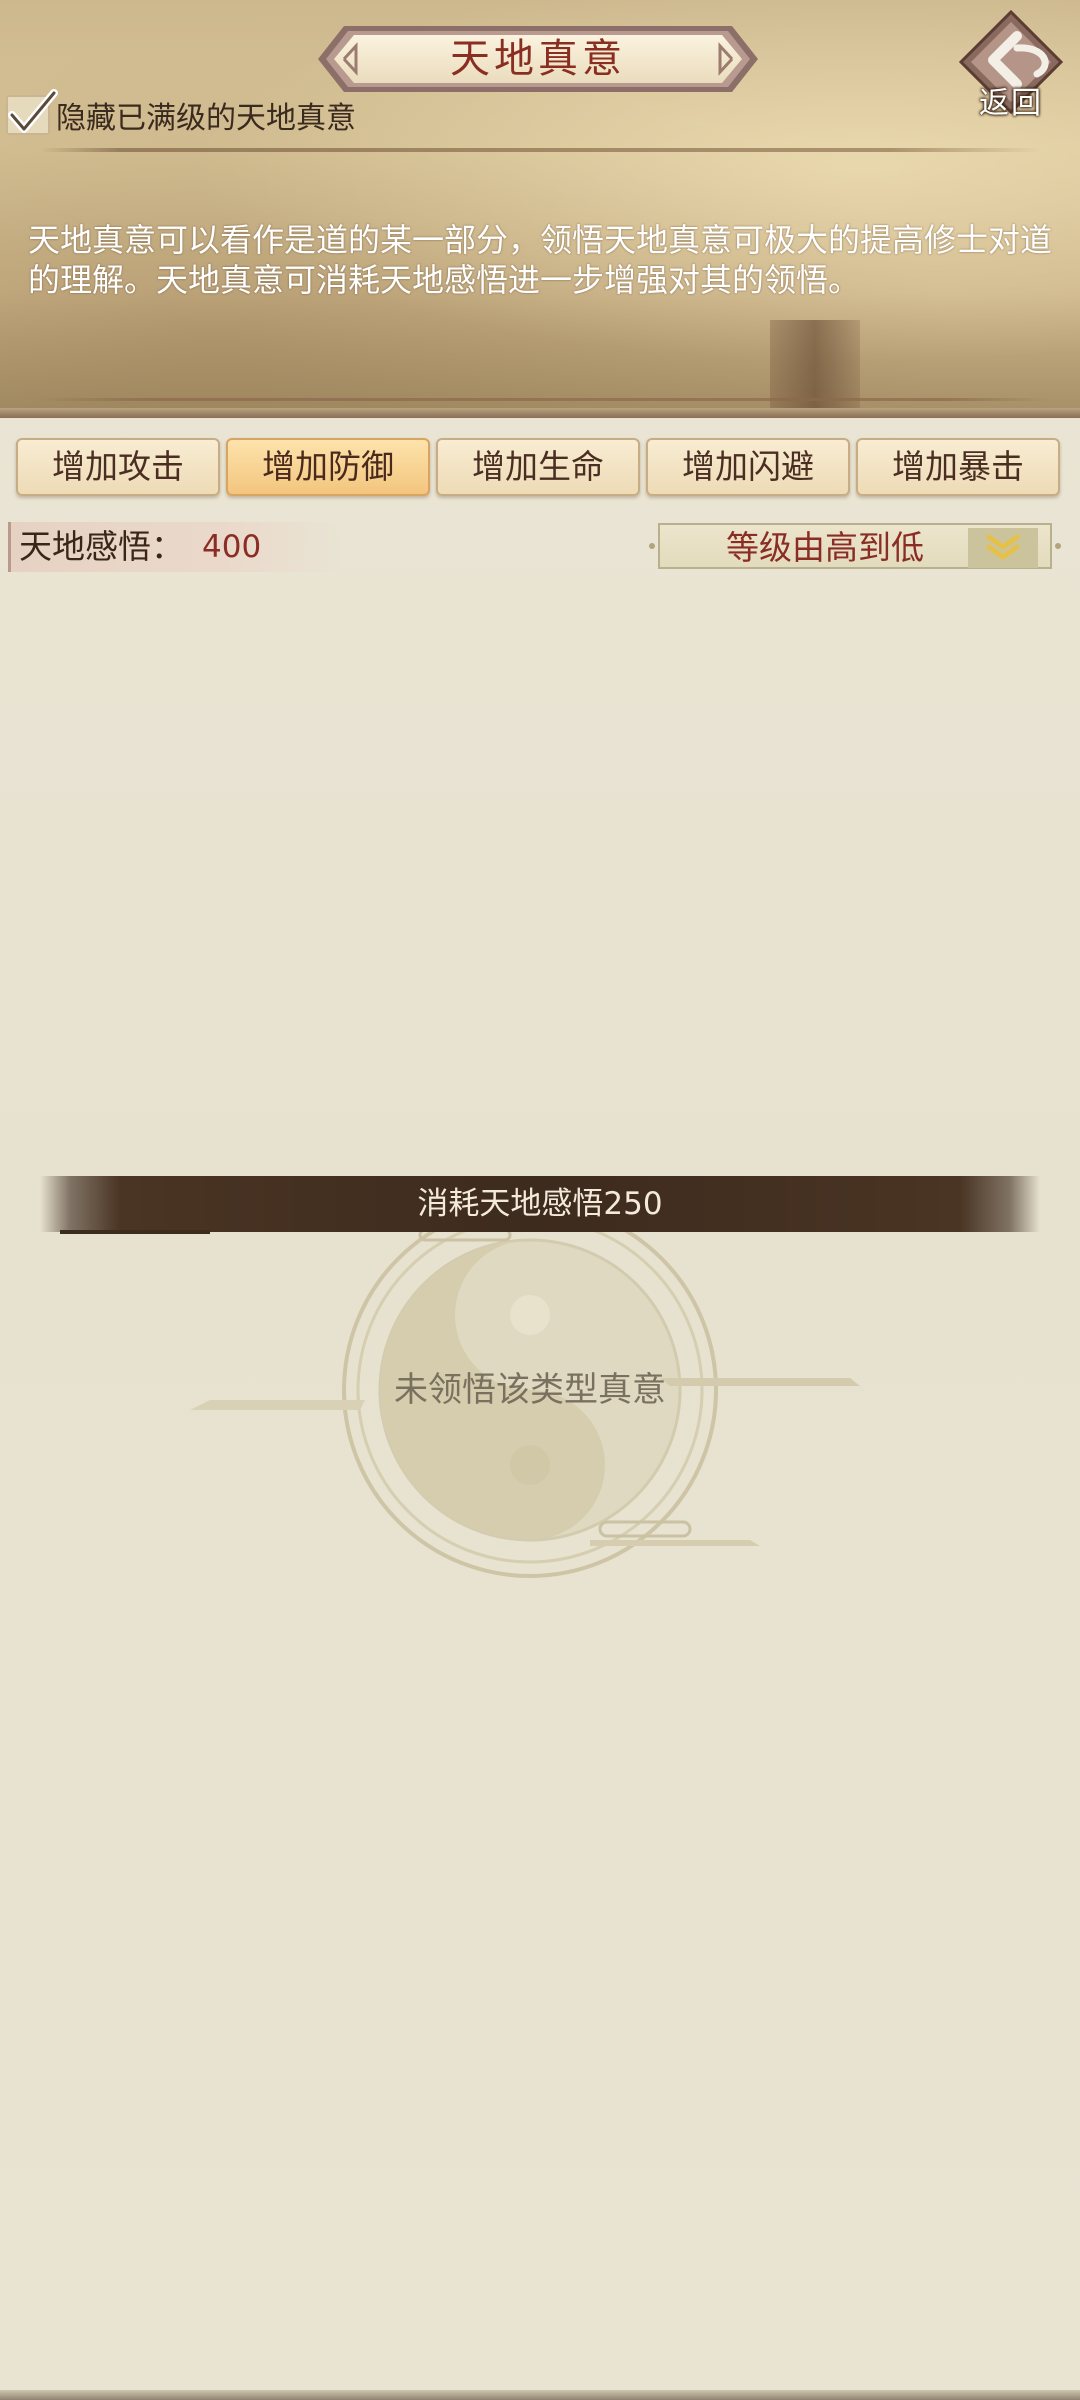  What do you see at coordinates (135, 1232) in the screenshot?
I see `cost-bar-accent` at bounding box center [135, 1232].